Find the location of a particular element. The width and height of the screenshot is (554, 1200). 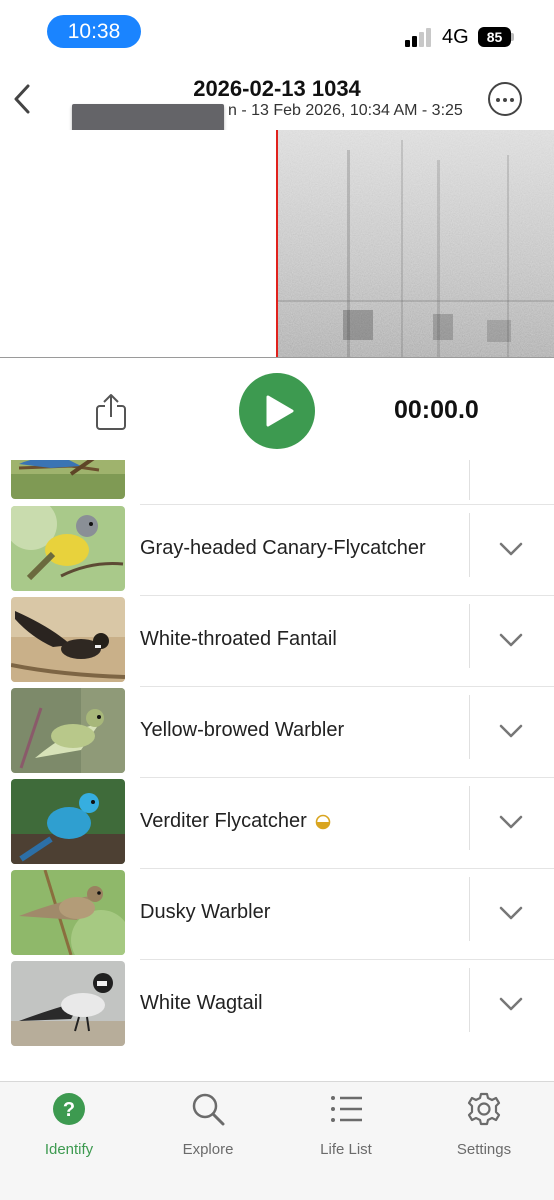

species-row is located at coordinates (277, 482).